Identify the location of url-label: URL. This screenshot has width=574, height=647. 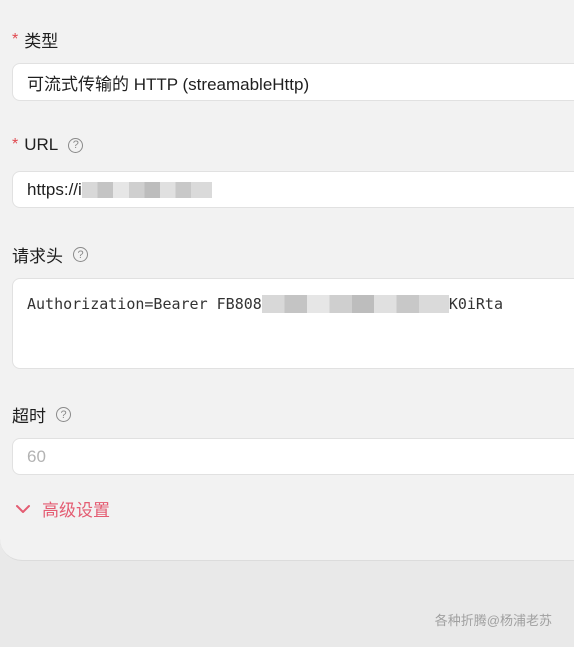
(41, 144).